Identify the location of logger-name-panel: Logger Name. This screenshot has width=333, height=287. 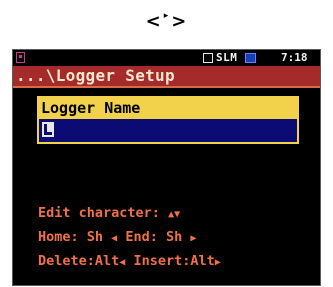
(168, 120).